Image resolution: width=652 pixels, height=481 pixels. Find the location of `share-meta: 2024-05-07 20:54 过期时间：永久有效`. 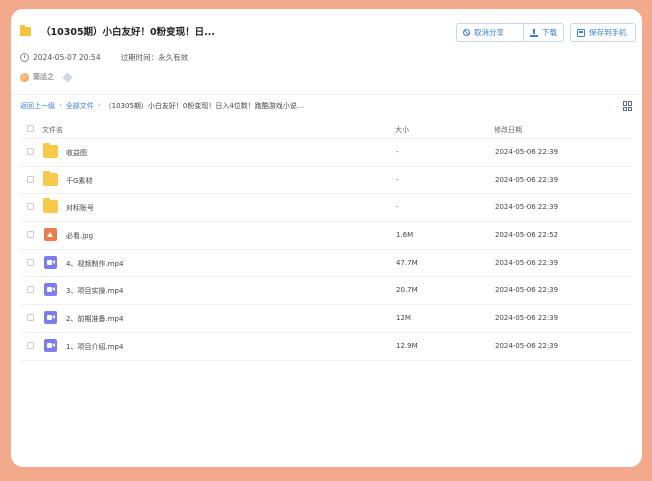

share-meta: 2024-05-07 20:54 过期时间：永久有效 is located at coordinates (104, 57).